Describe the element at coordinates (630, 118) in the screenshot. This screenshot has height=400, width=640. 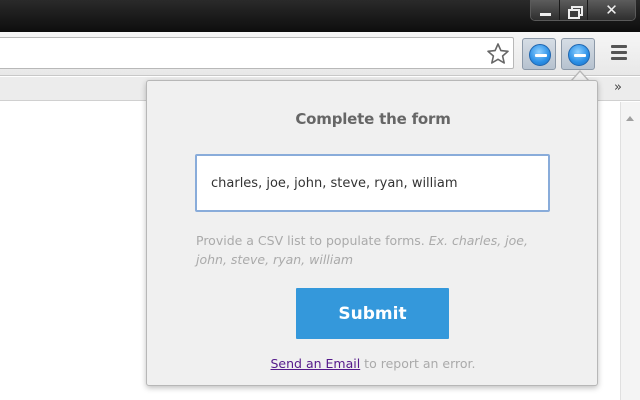
I see `scroll-up-arrow-icon` at that location.